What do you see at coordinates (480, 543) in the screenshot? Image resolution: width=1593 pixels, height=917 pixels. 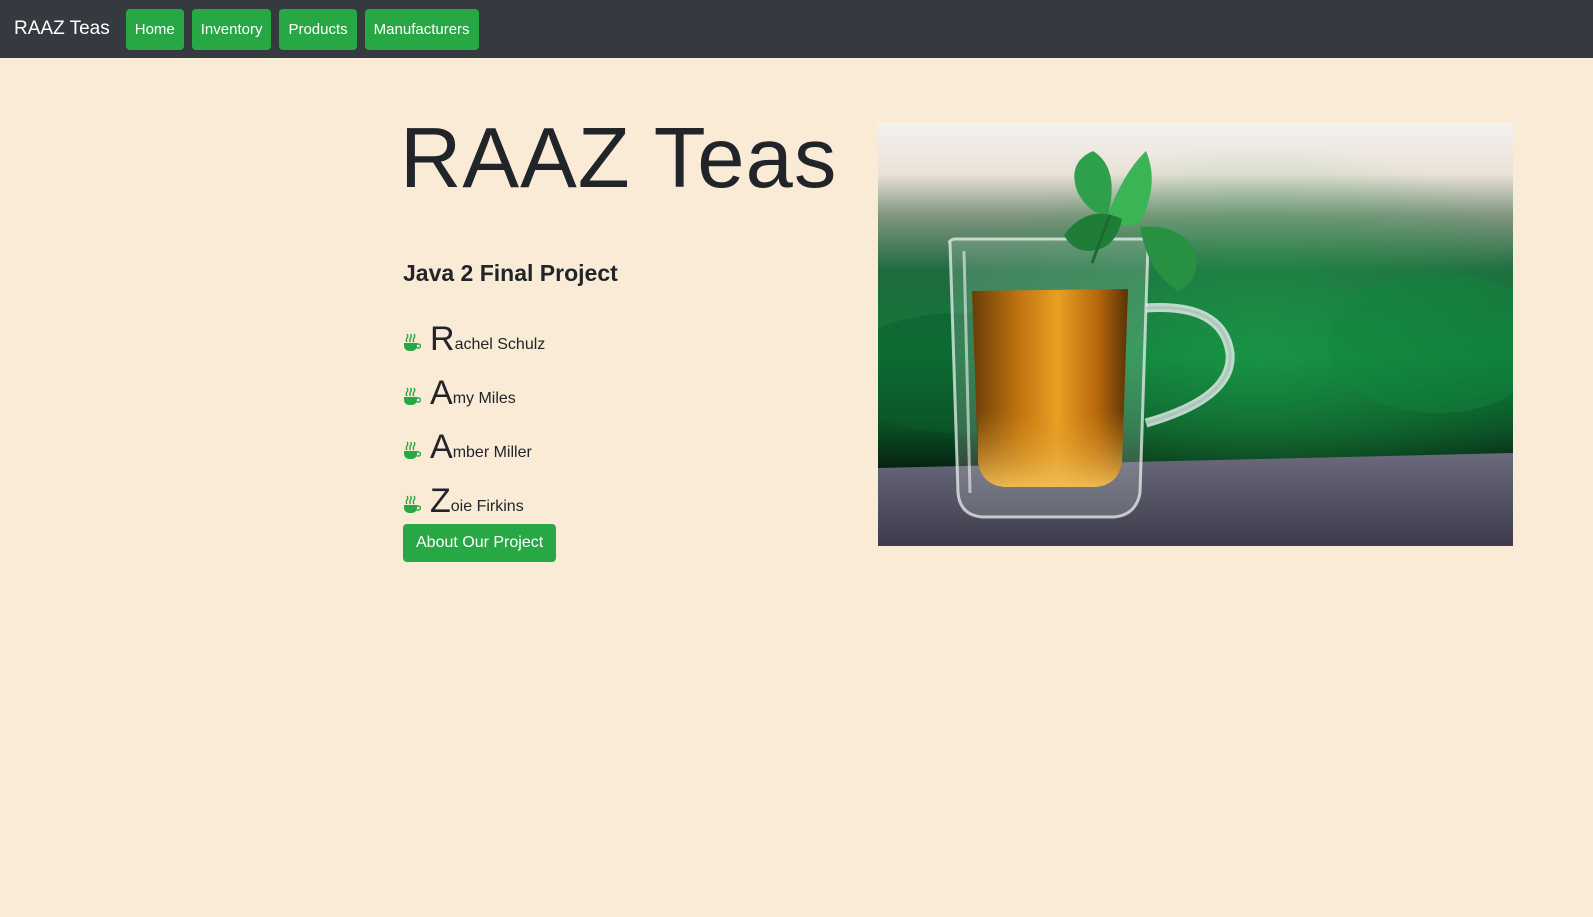 I see `about-project-button: About Our Project` at bounding box center [480, 543].